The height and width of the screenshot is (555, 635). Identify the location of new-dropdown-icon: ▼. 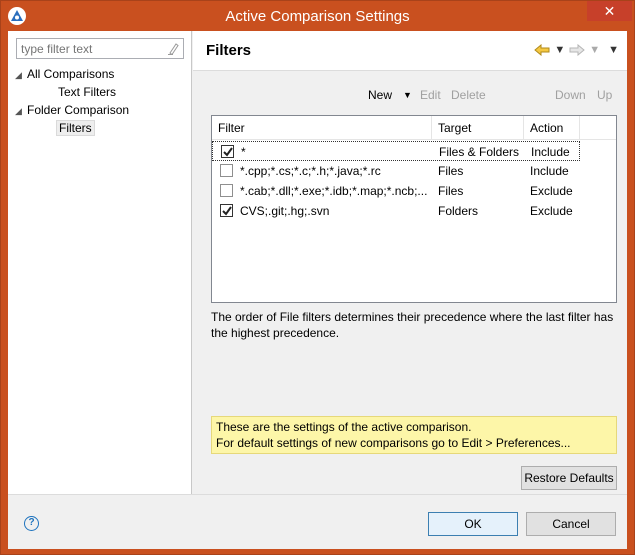
(407, 95).